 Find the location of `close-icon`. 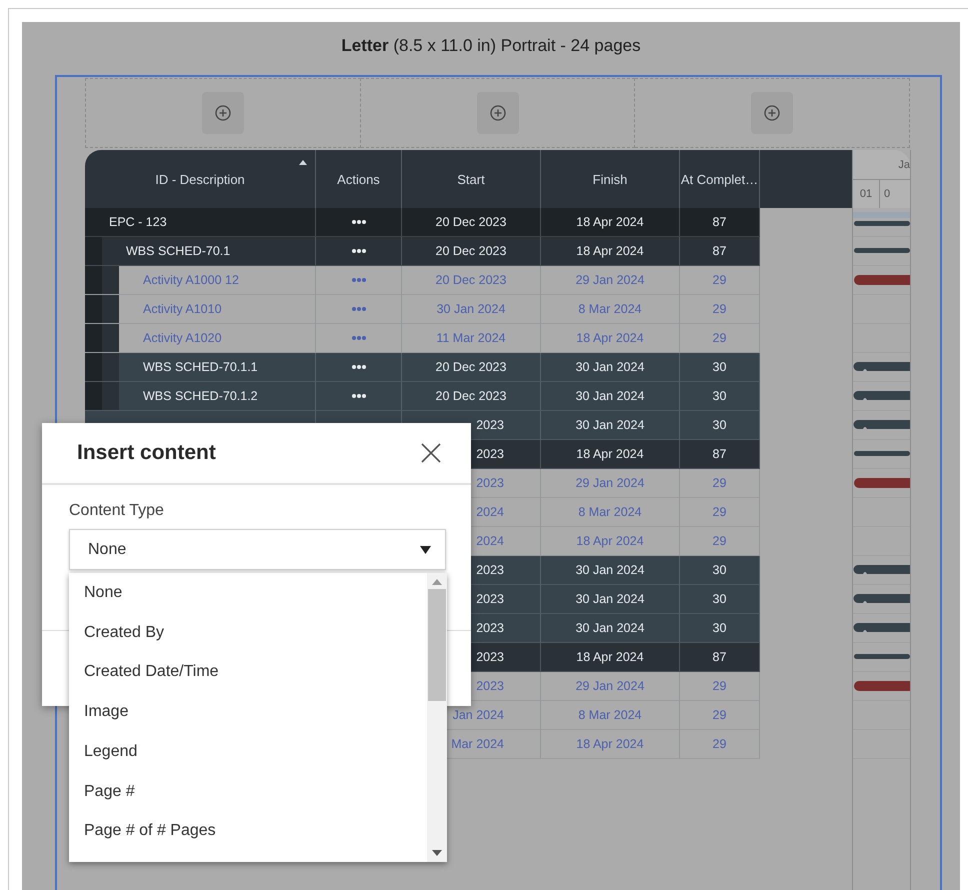

close-icon is located at coordinates (431, 453).